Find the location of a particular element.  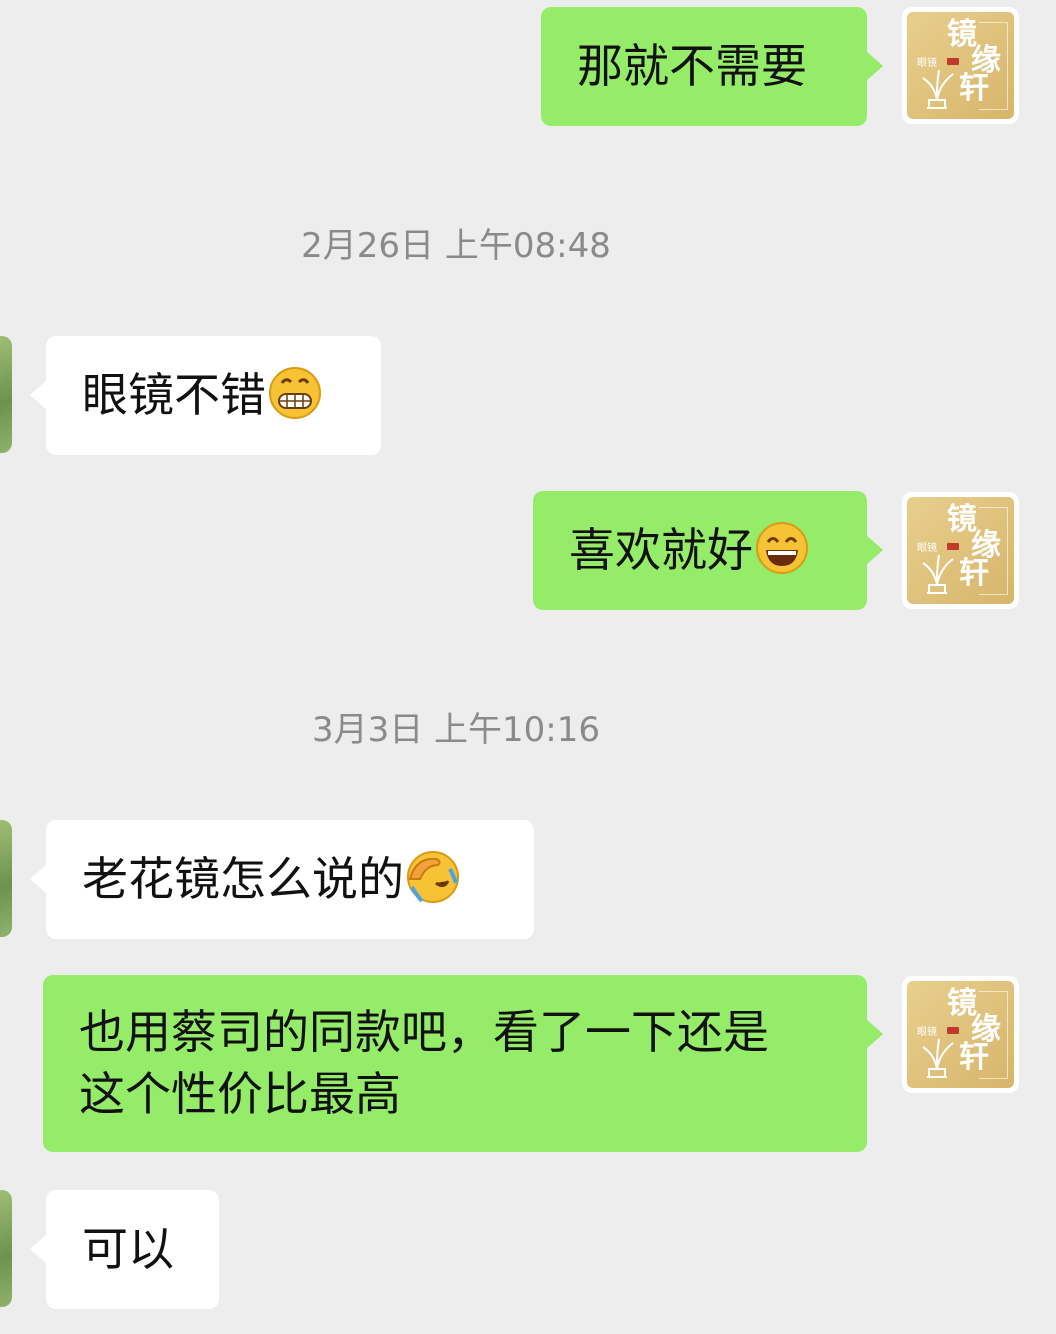

facepalm-laughing-face-icon is located at coordinates (433, 877).